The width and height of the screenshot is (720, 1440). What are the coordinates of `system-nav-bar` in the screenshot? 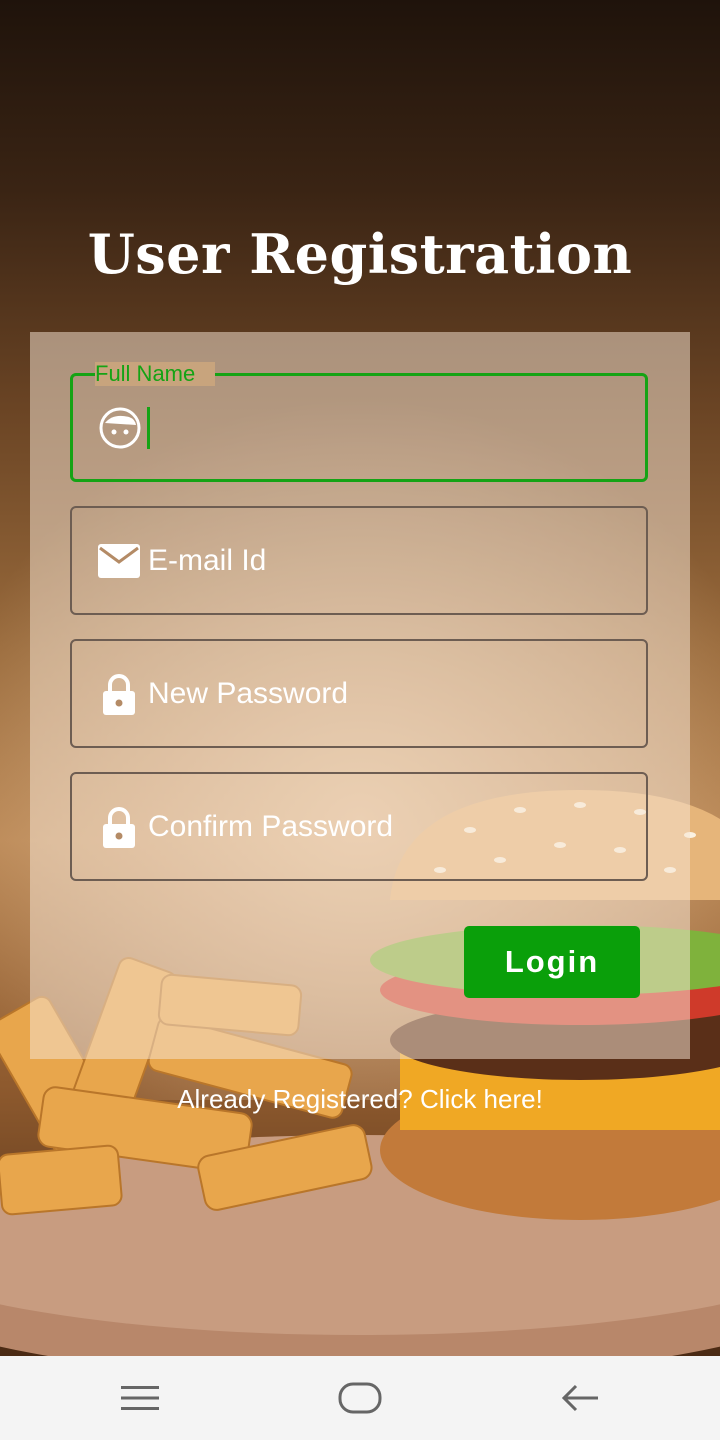 It's located at (360, 1398).